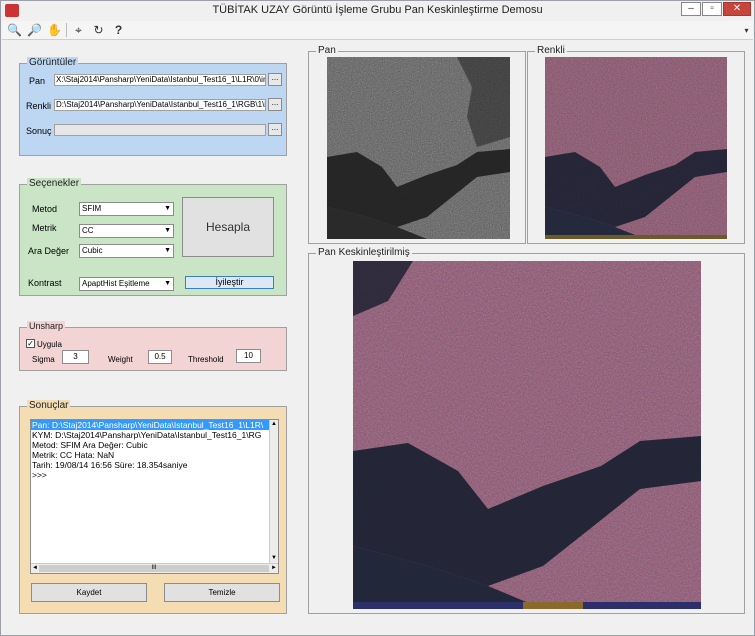  I want to click on zoom-out-icon: 🔎, so click(34, 30).